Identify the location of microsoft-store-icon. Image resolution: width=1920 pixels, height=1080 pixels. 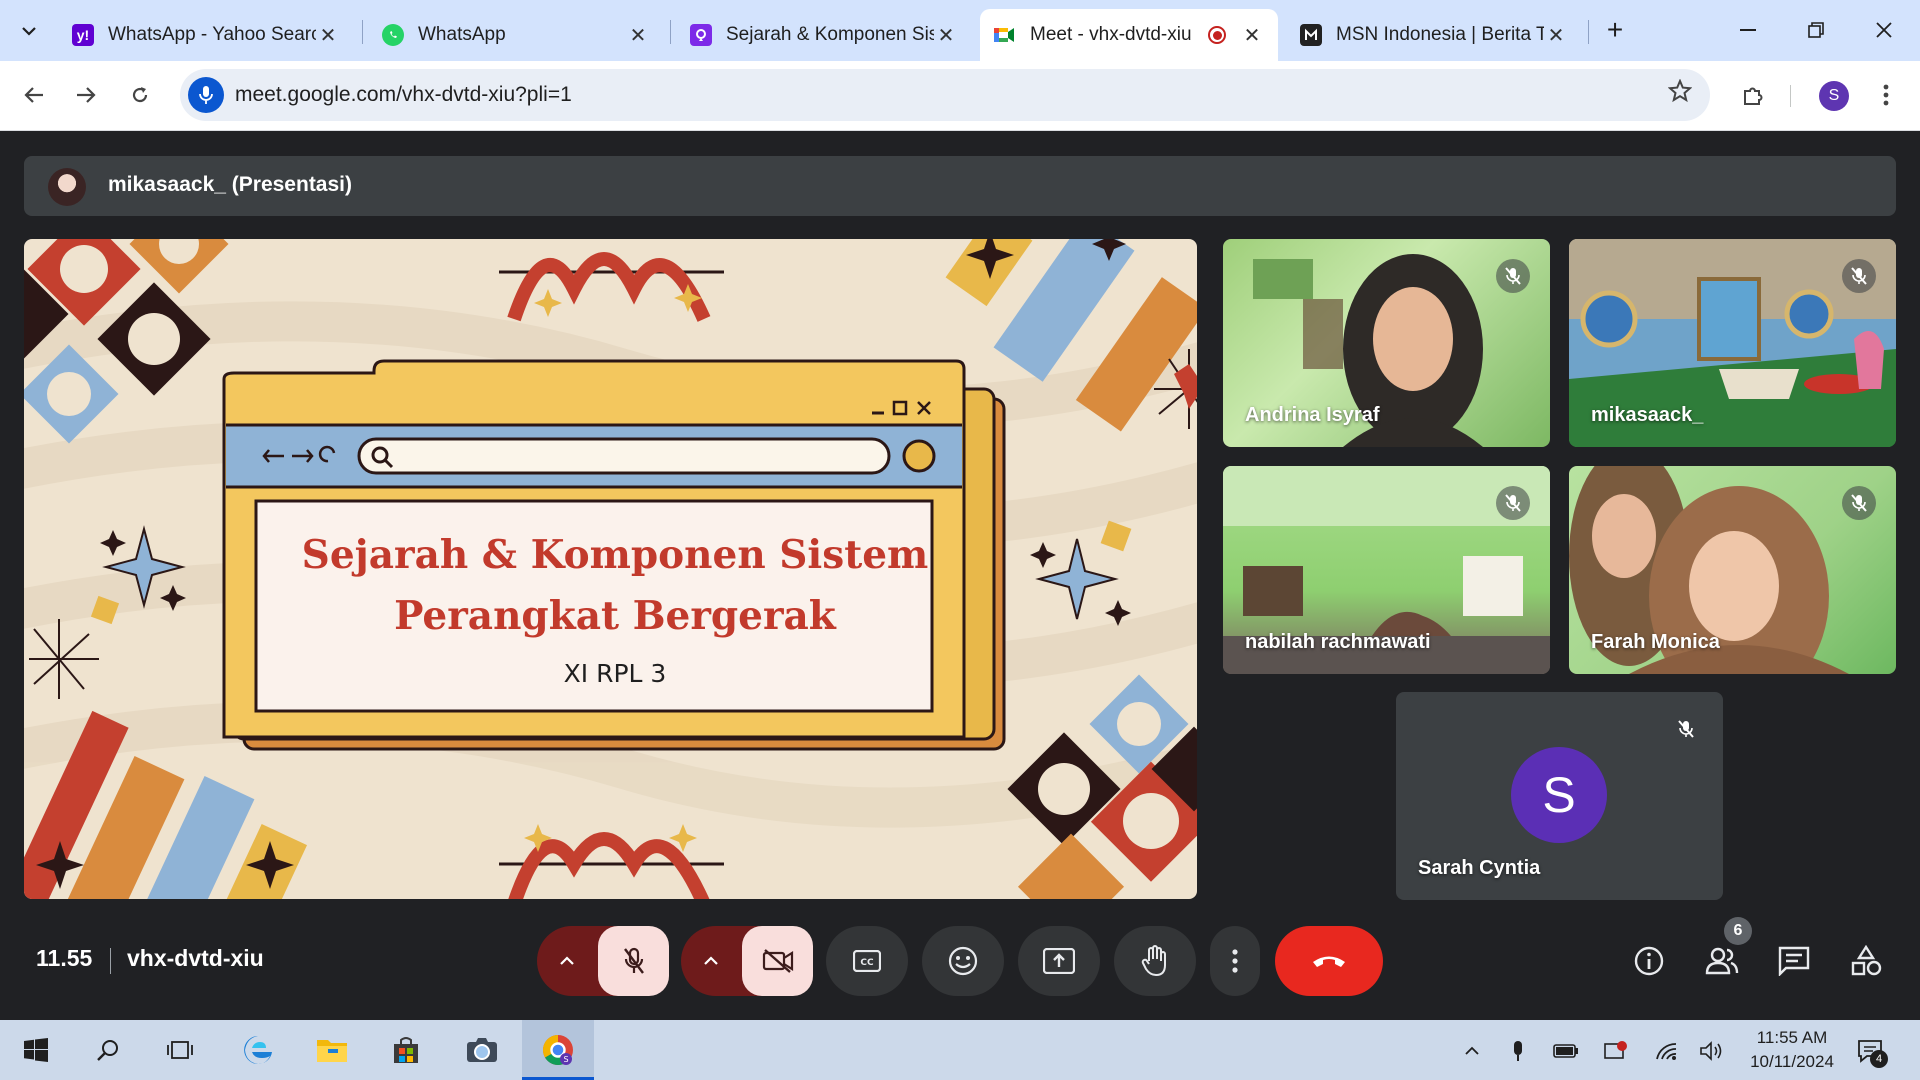
(406, 1050).